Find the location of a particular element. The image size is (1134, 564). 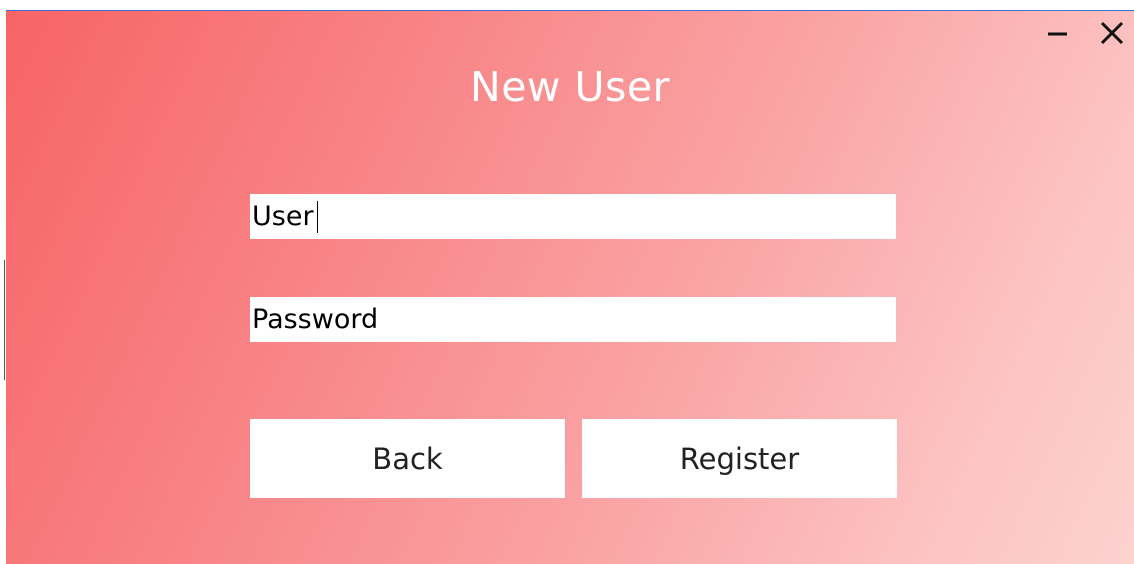

password-field is located at coordinates (573, 319).